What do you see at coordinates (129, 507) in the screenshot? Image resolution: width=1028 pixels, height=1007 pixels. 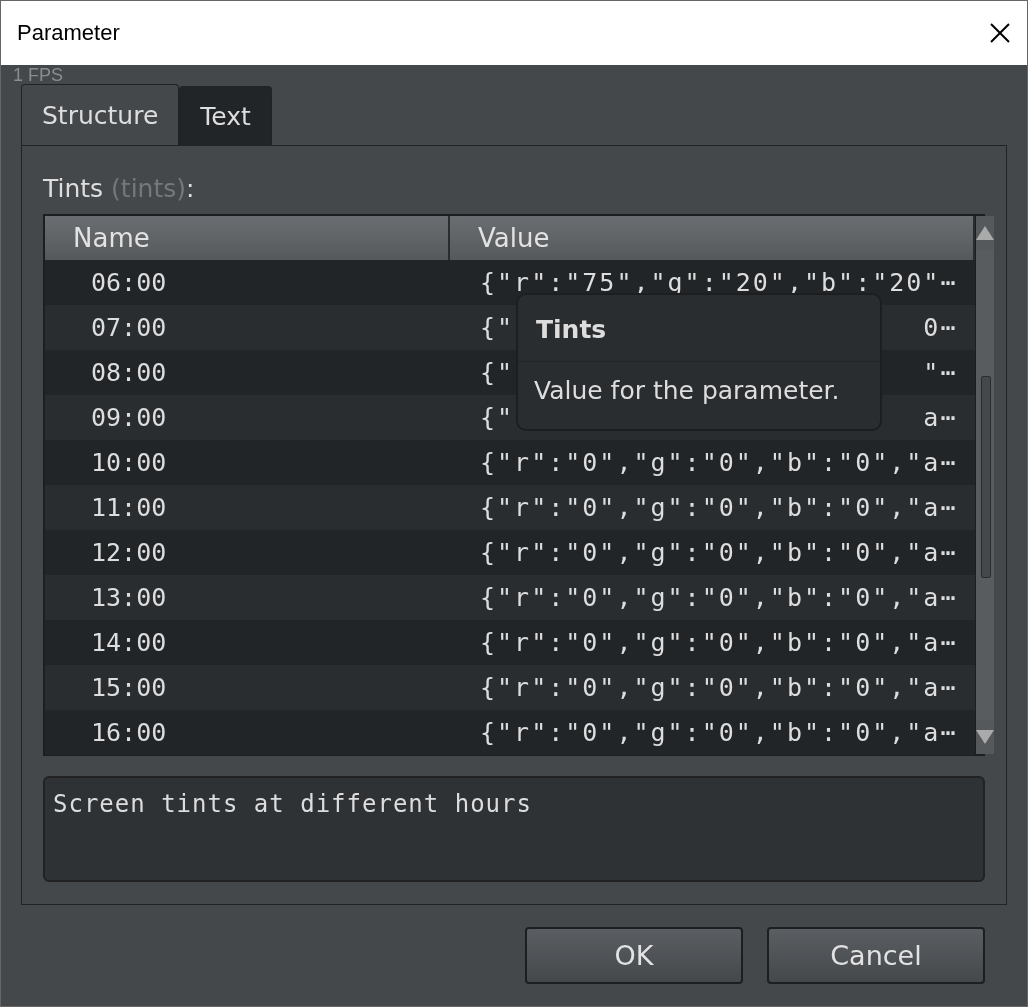 I see `table-cell-text: 11:00` at bounding box center [129, 507].